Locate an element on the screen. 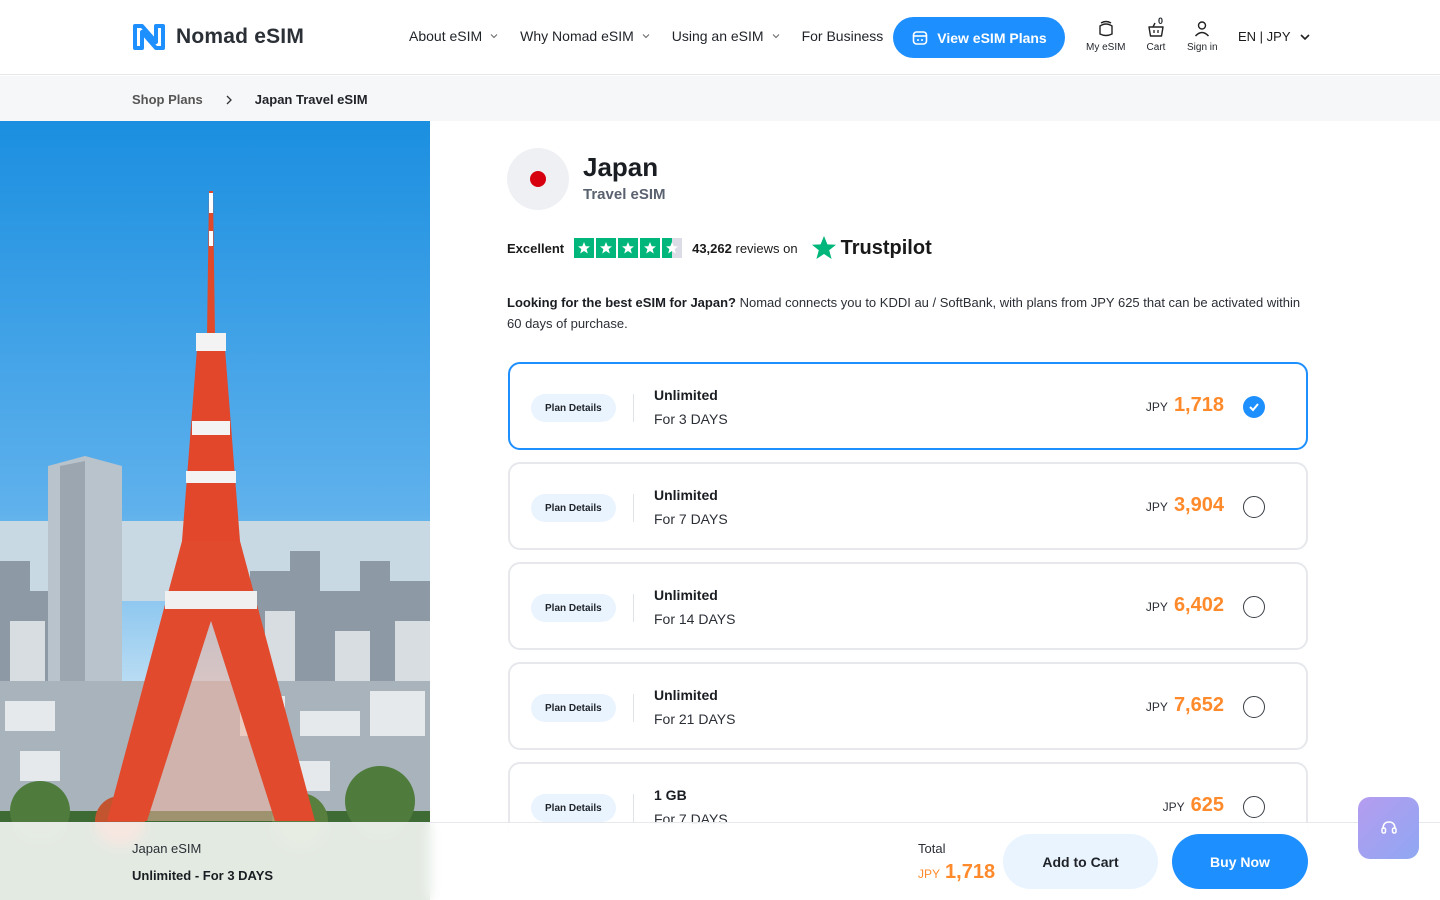 The image size is (1440, 900). breadcrumb-current: Japan Travel eSIM is located at coordinates (311, 99).